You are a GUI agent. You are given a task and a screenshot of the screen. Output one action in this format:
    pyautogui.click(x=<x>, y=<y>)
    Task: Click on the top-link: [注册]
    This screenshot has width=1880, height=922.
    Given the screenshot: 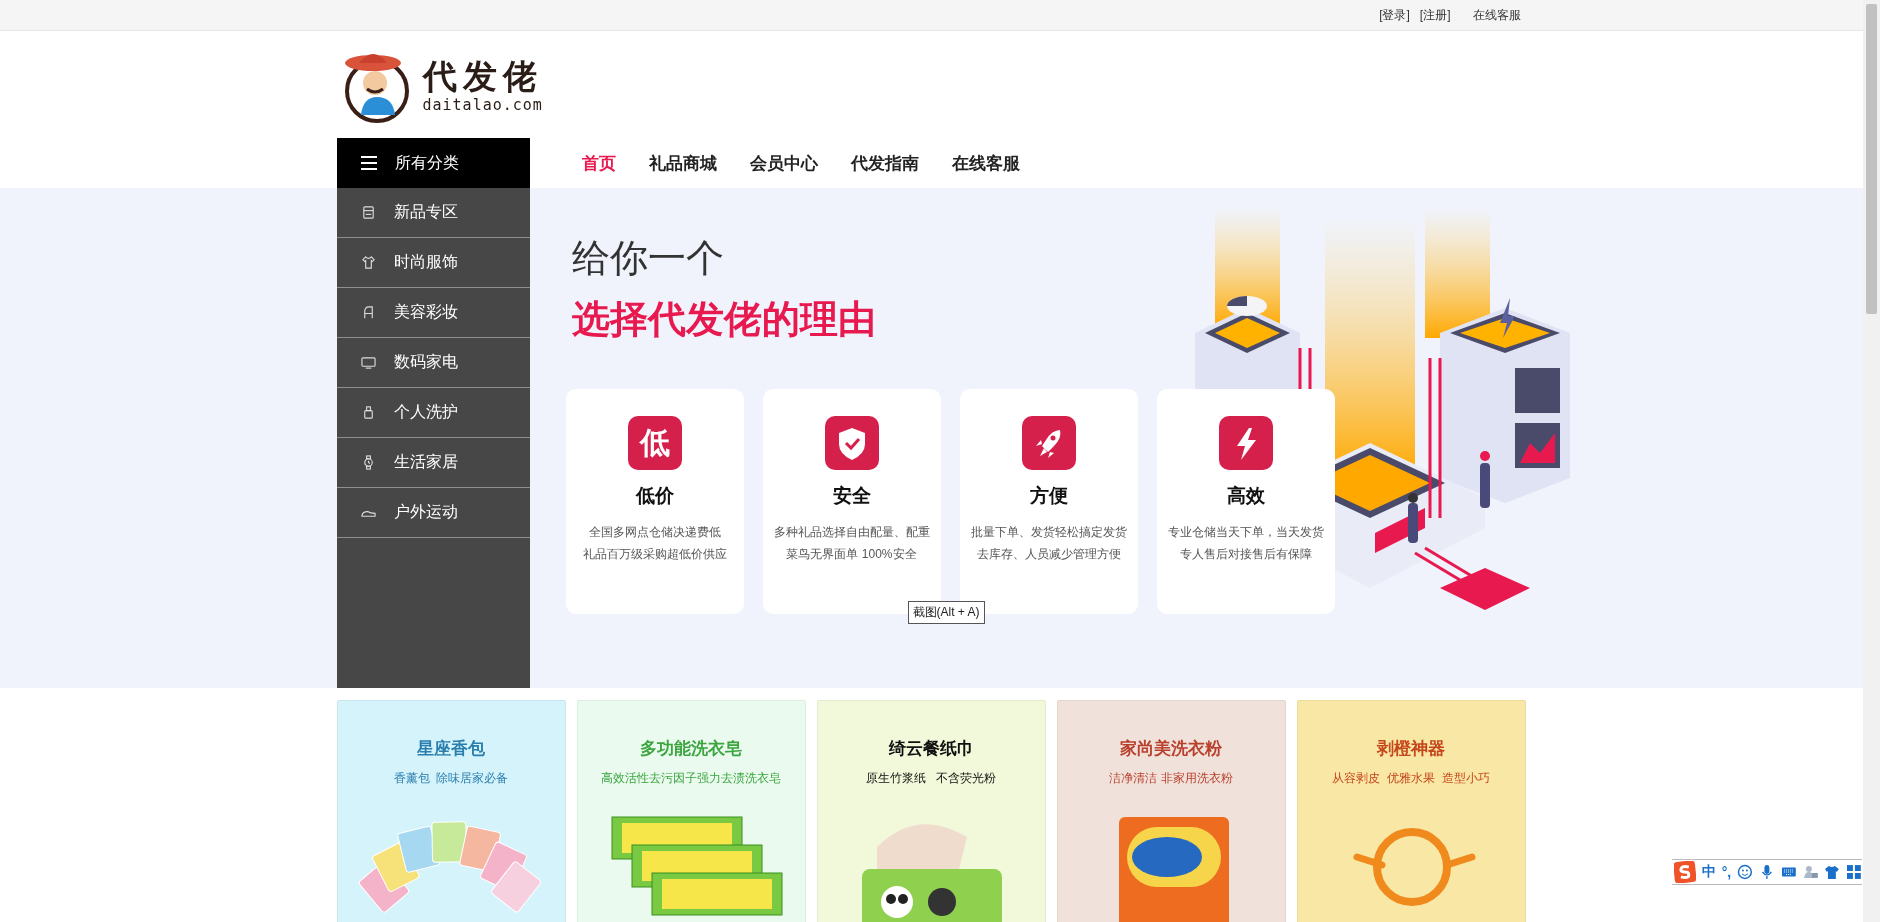 What is the action you would take?
    pyautogui.click(x=1435, y=15)
    